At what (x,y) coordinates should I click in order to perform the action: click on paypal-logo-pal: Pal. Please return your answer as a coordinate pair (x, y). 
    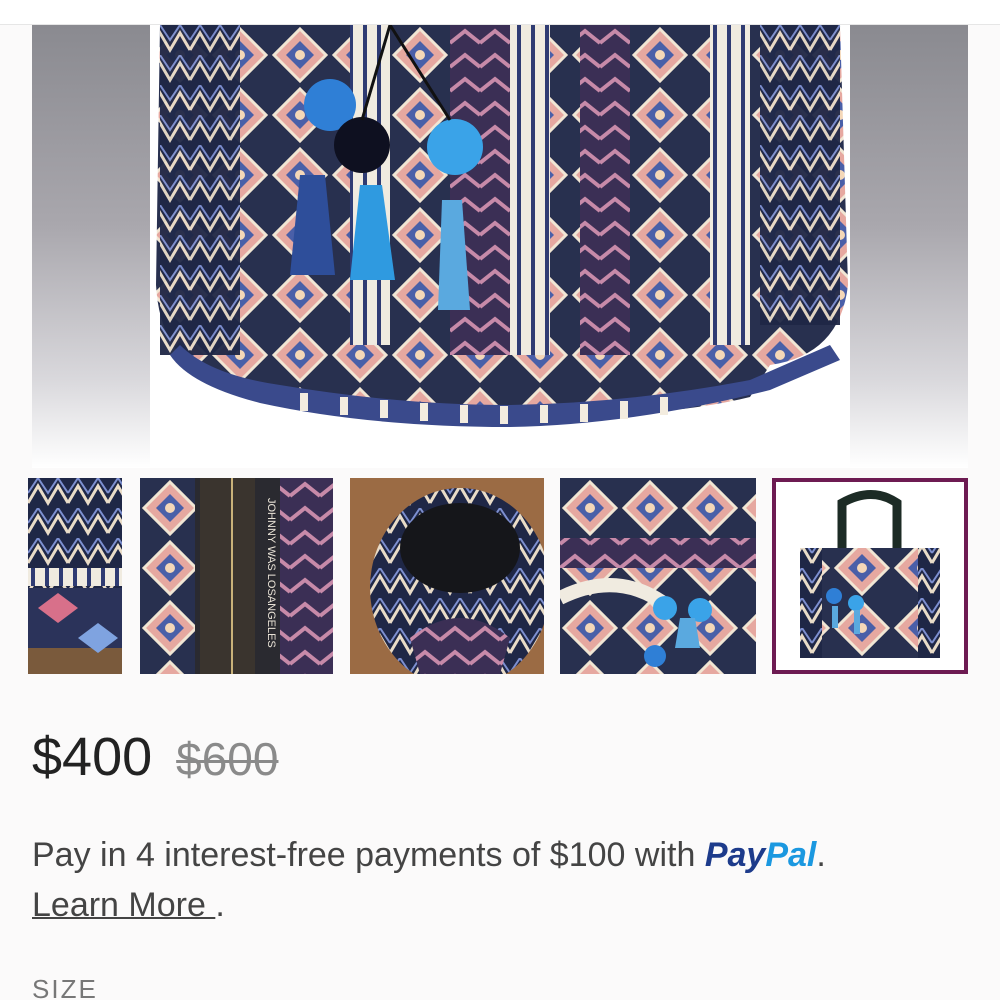
    Looking at the image, I should click on (791, 855).